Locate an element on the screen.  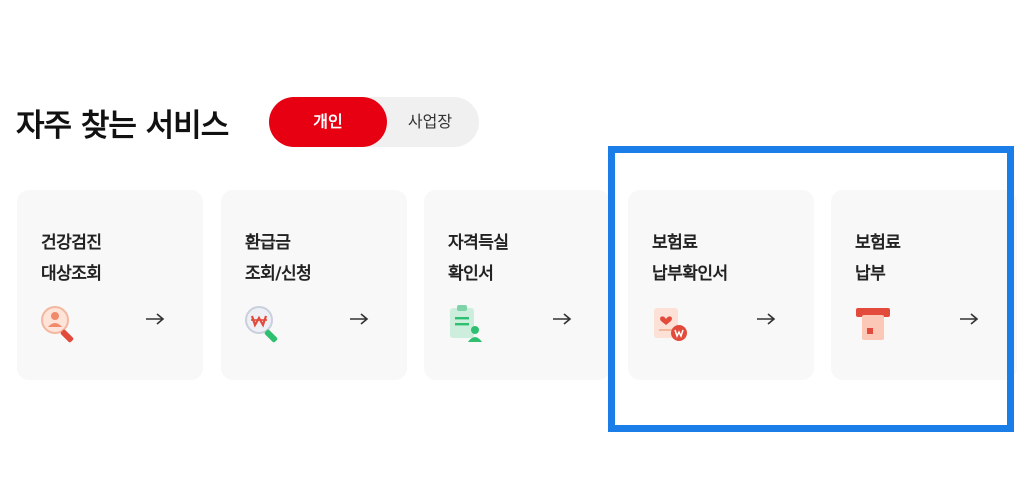
user-type-toggle: 개인 사업장 is located at coordinates (374, 122).